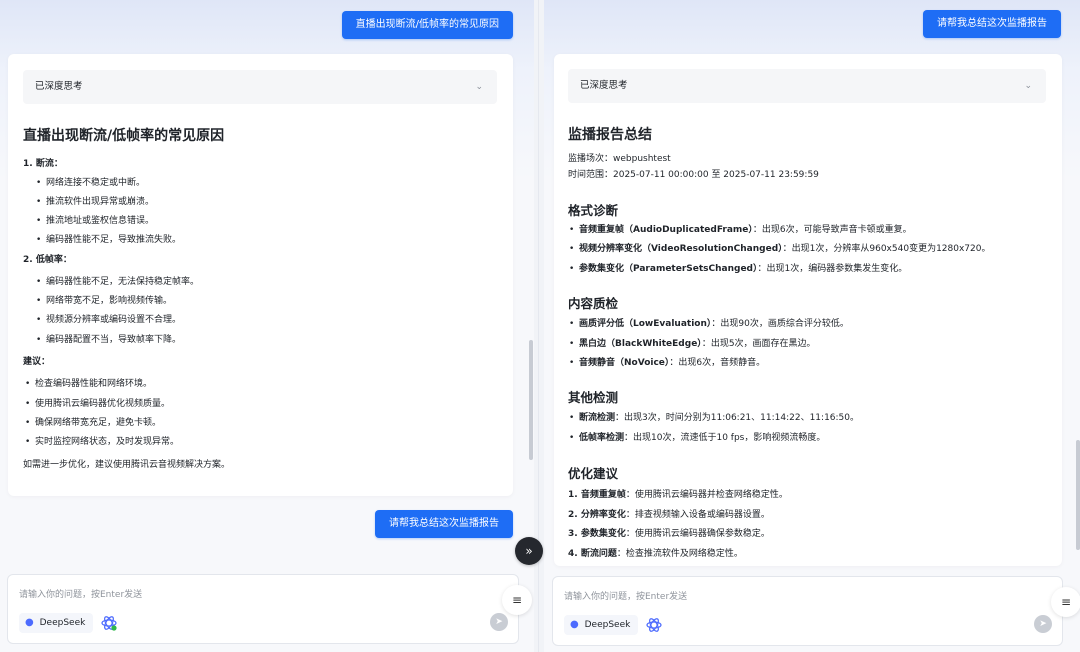 The image size is (1080, 652). I want to click on item-label: 视频分辨率变化（VideoResolutionChanged）, so click(681, 249).